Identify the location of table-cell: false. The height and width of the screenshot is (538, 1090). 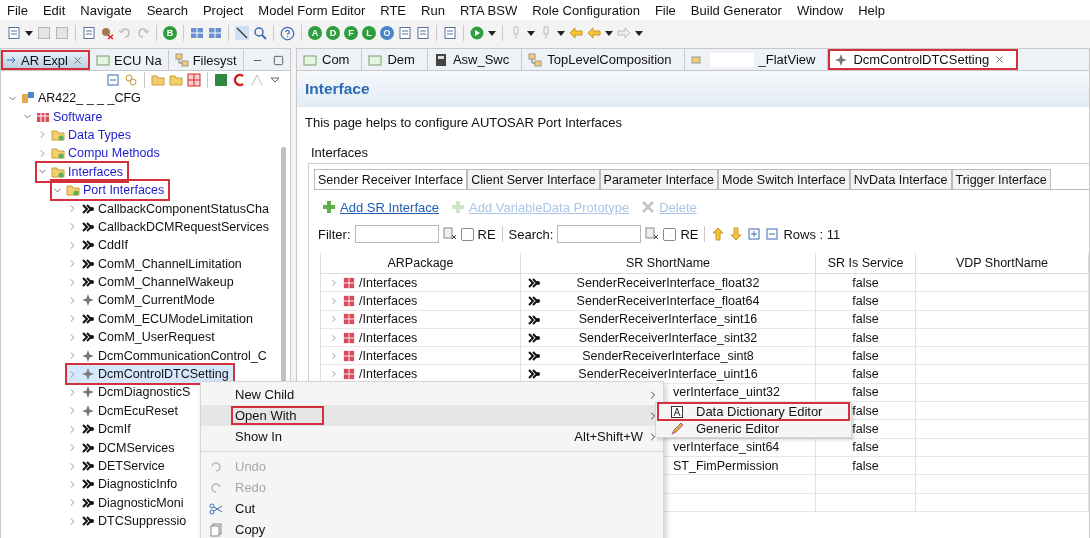
(865, 392).